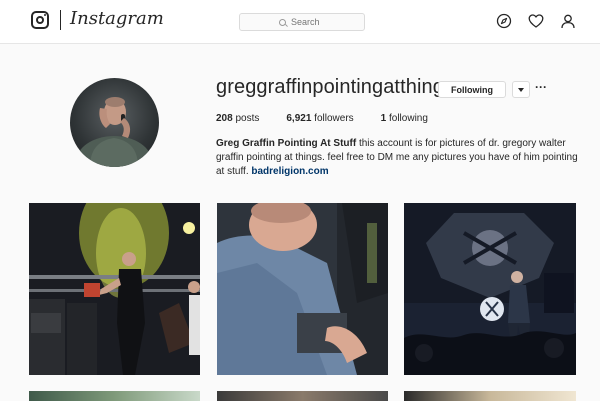 This screenshot has height=401, width=600. I want to click on follow-options-dropdown, so click(521, 89).